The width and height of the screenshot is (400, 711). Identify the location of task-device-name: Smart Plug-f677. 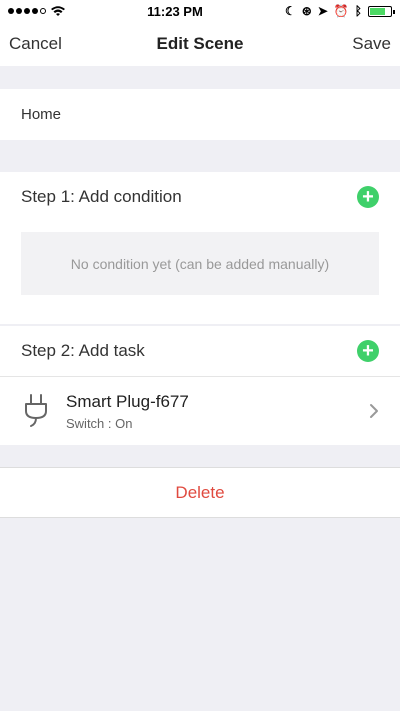
(127, 401).